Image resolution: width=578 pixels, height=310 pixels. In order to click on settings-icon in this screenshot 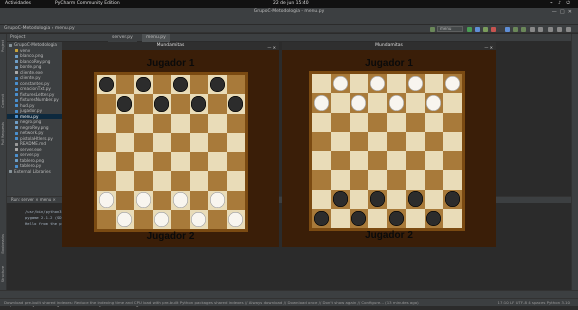, I will do `click(559, 29)`.